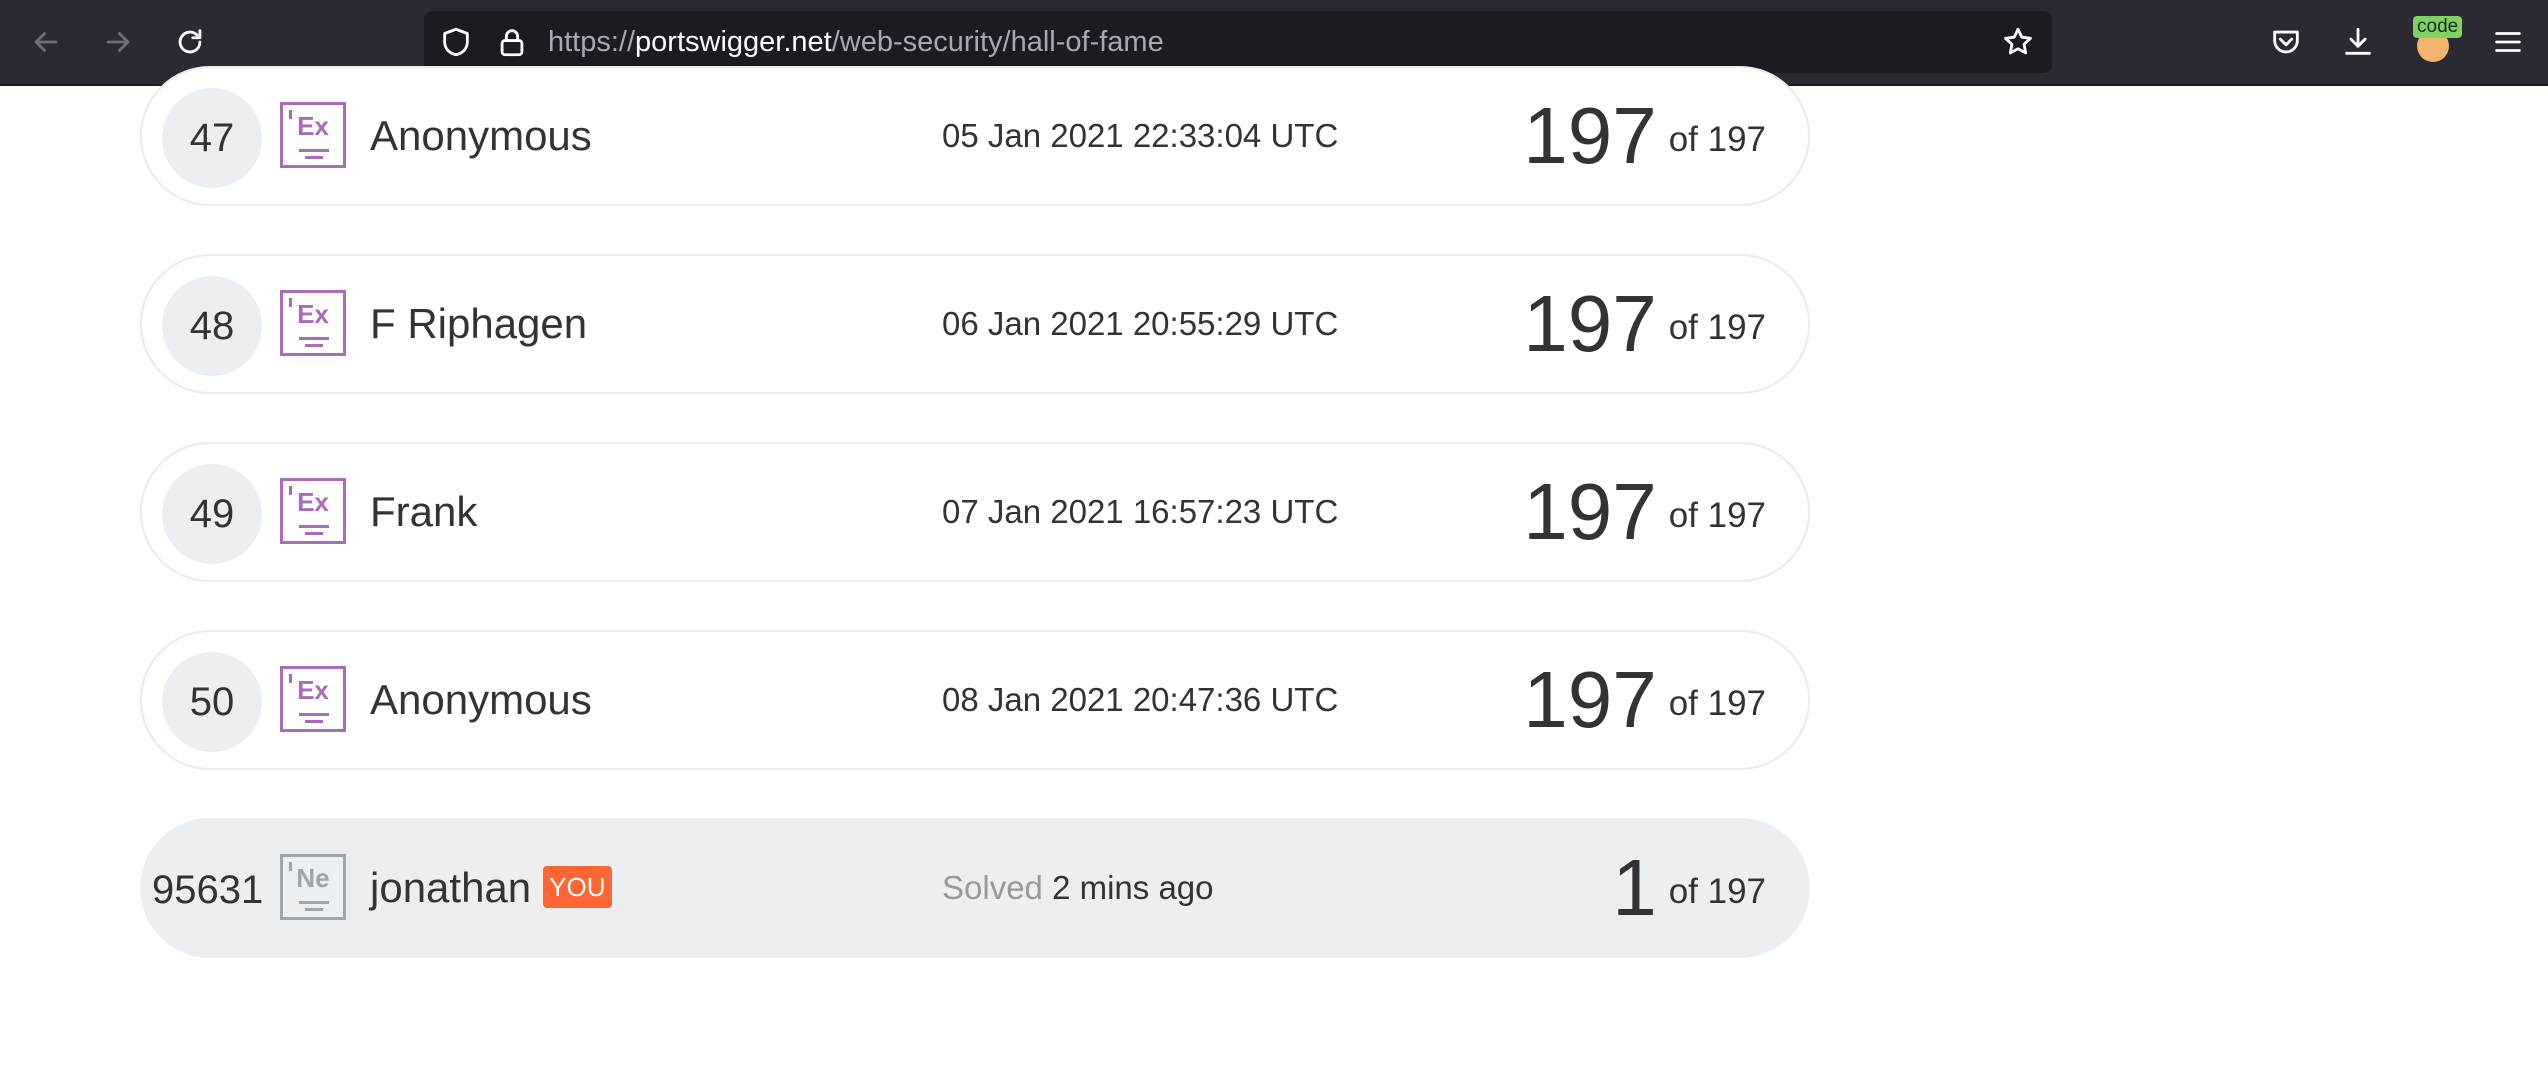  What do you see at coordinates (212, 702) in the screenshot?
I see `rank-badge: 50` at bounding box center [212, 702].